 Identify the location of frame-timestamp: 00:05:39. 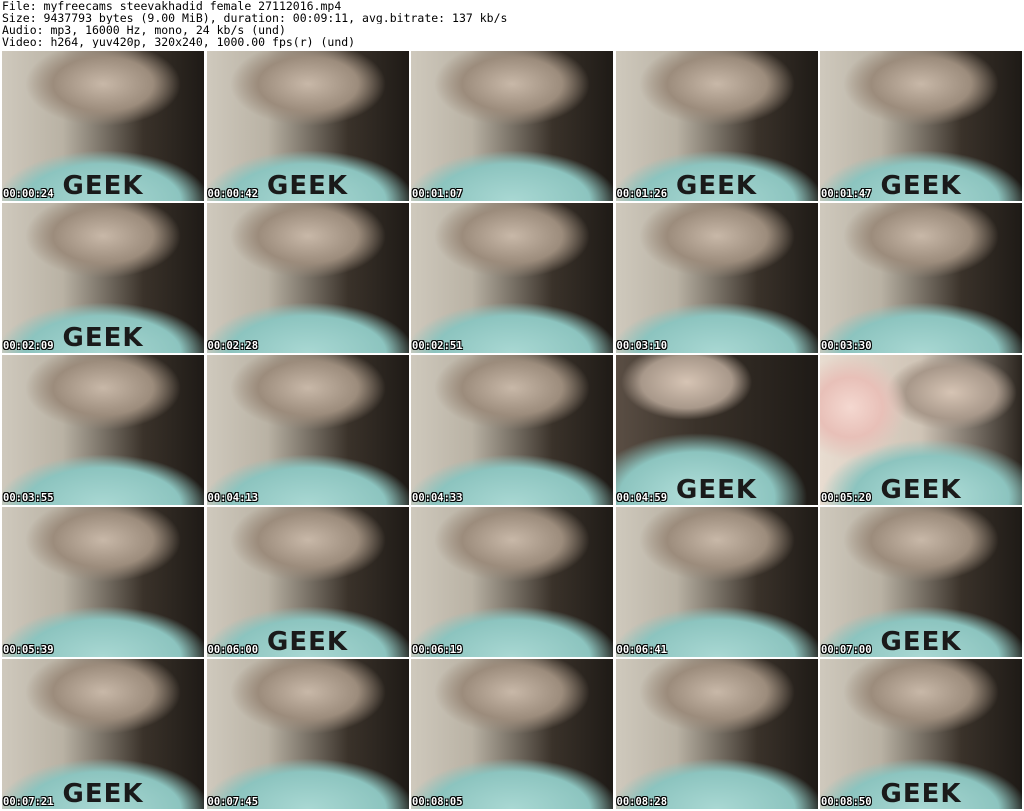
(28, 650).